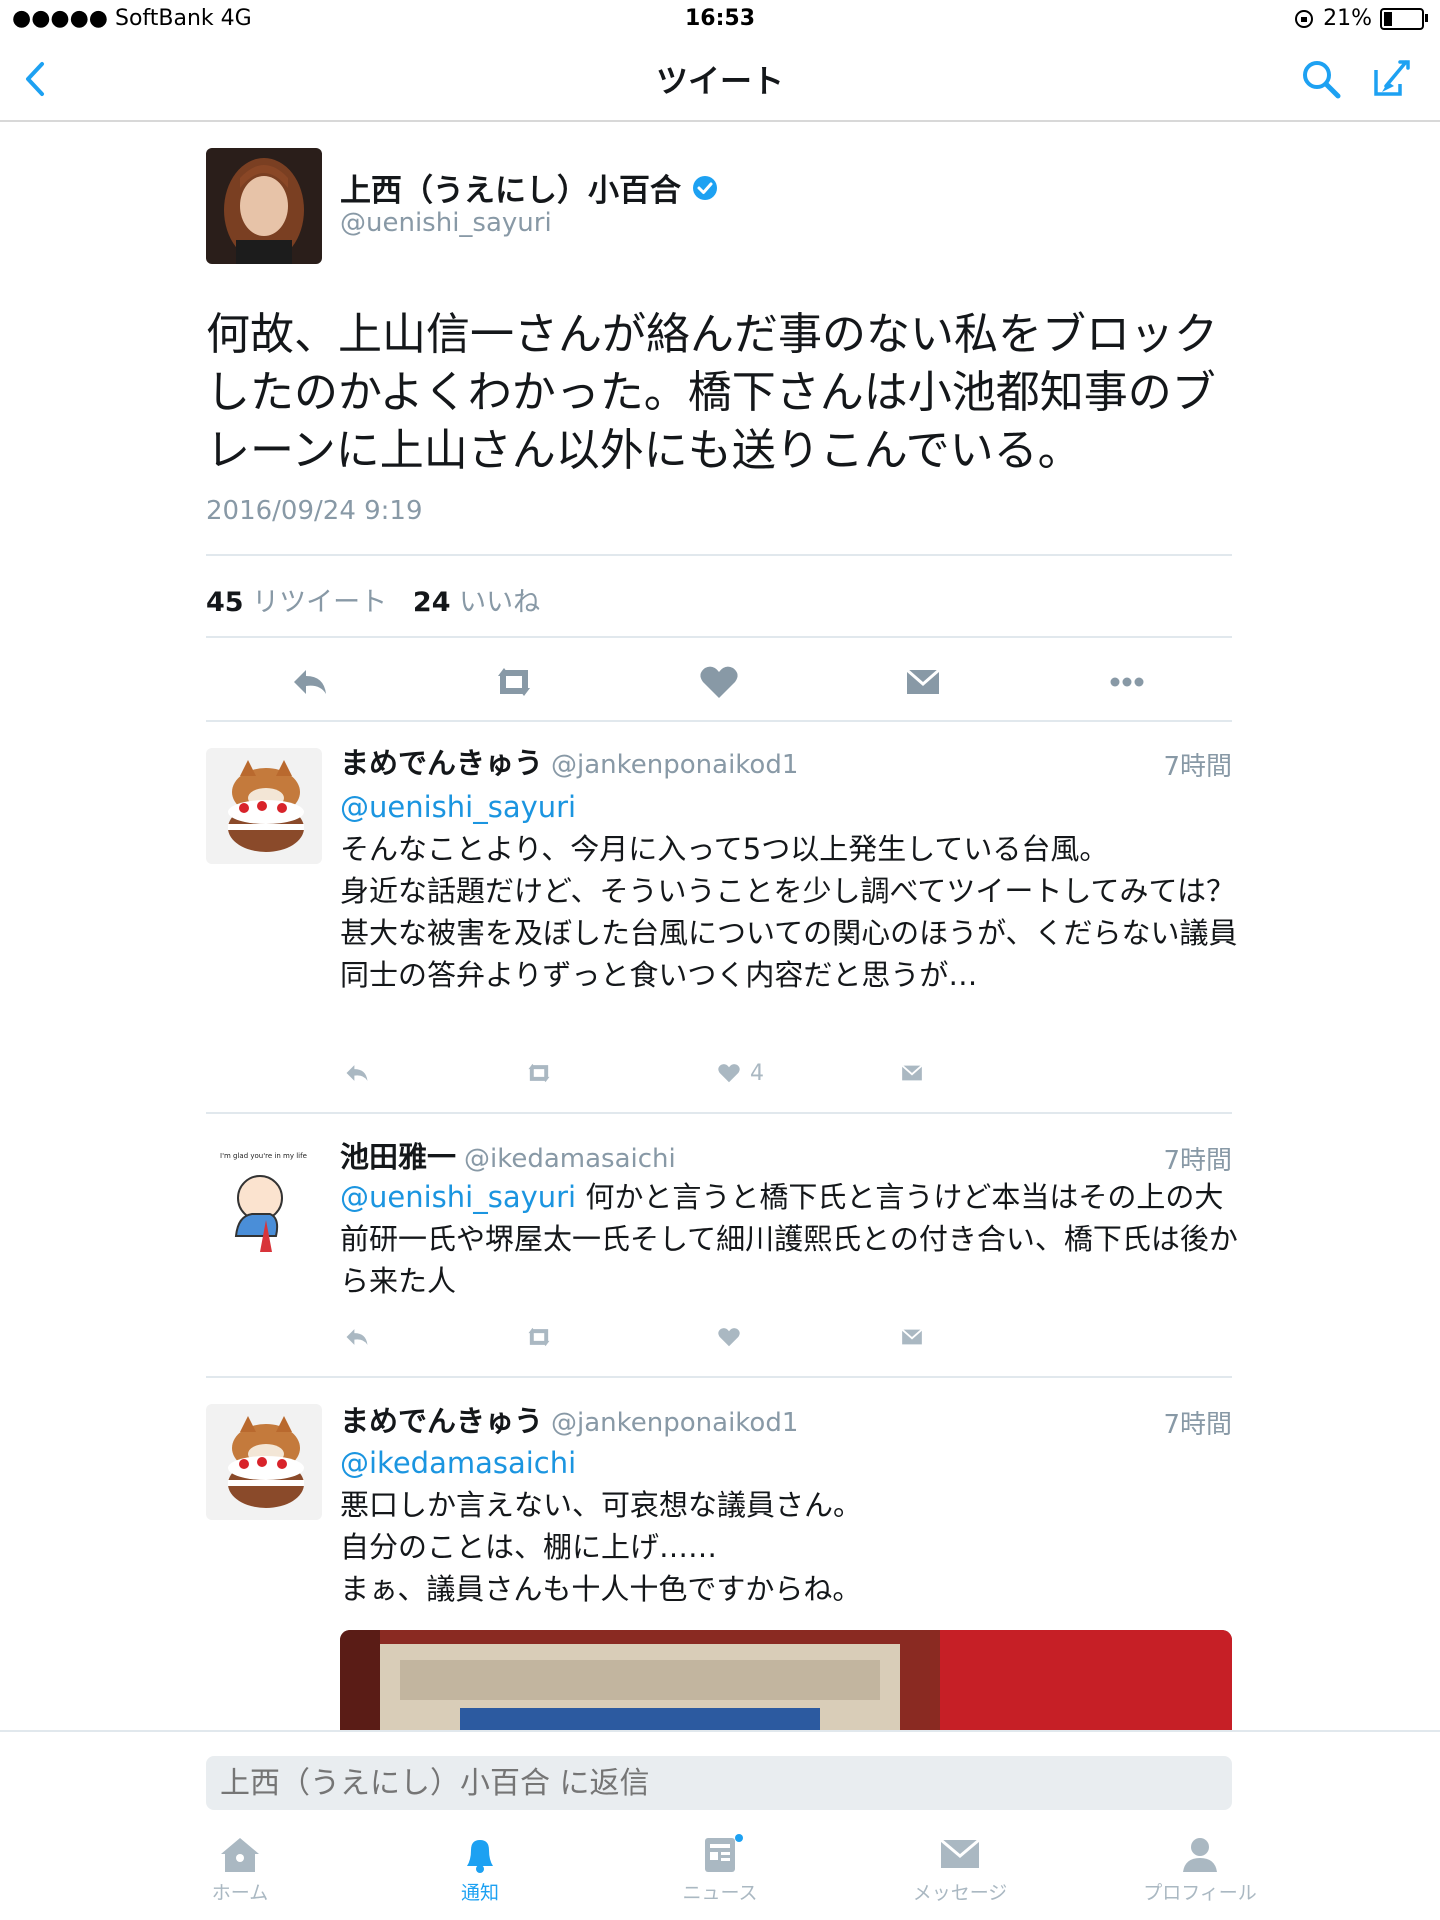 The width and height of the screenshot is (1440, 1920). Describe the element at coordinates (1200, 1855) in the screenshot. I see `person-icon` at that location.